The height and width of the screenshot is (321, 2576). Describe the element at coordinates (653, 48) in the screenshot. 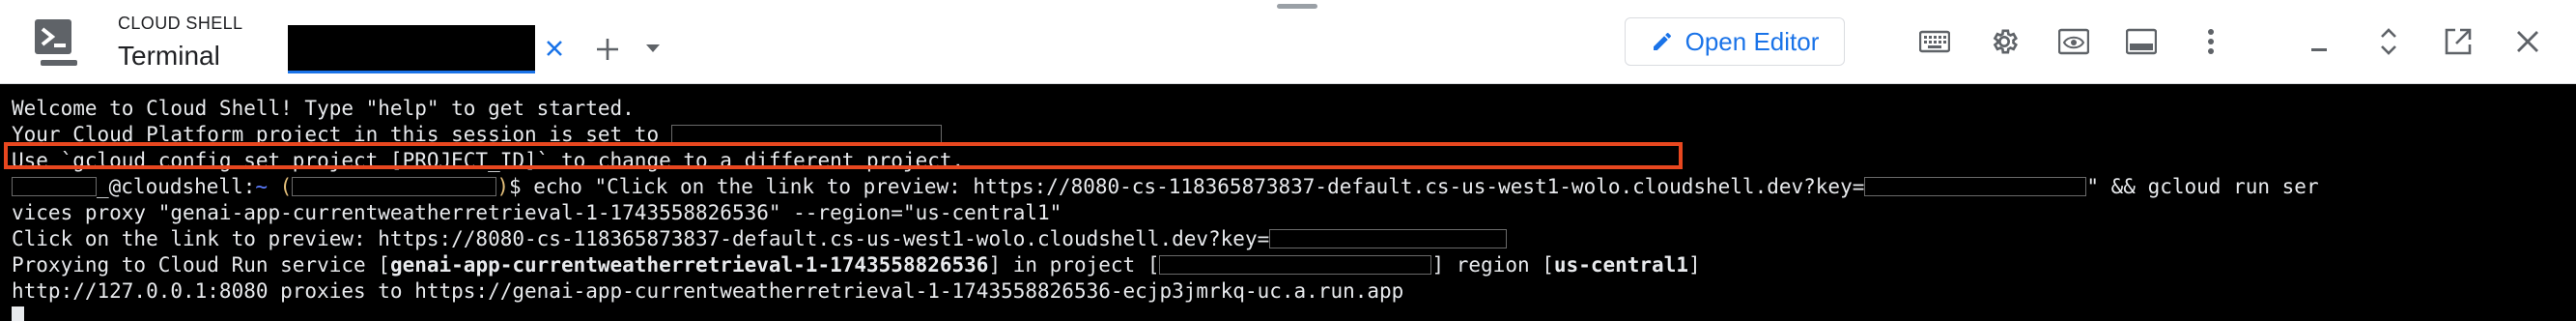

I see `chevron-down-icon` at that location.